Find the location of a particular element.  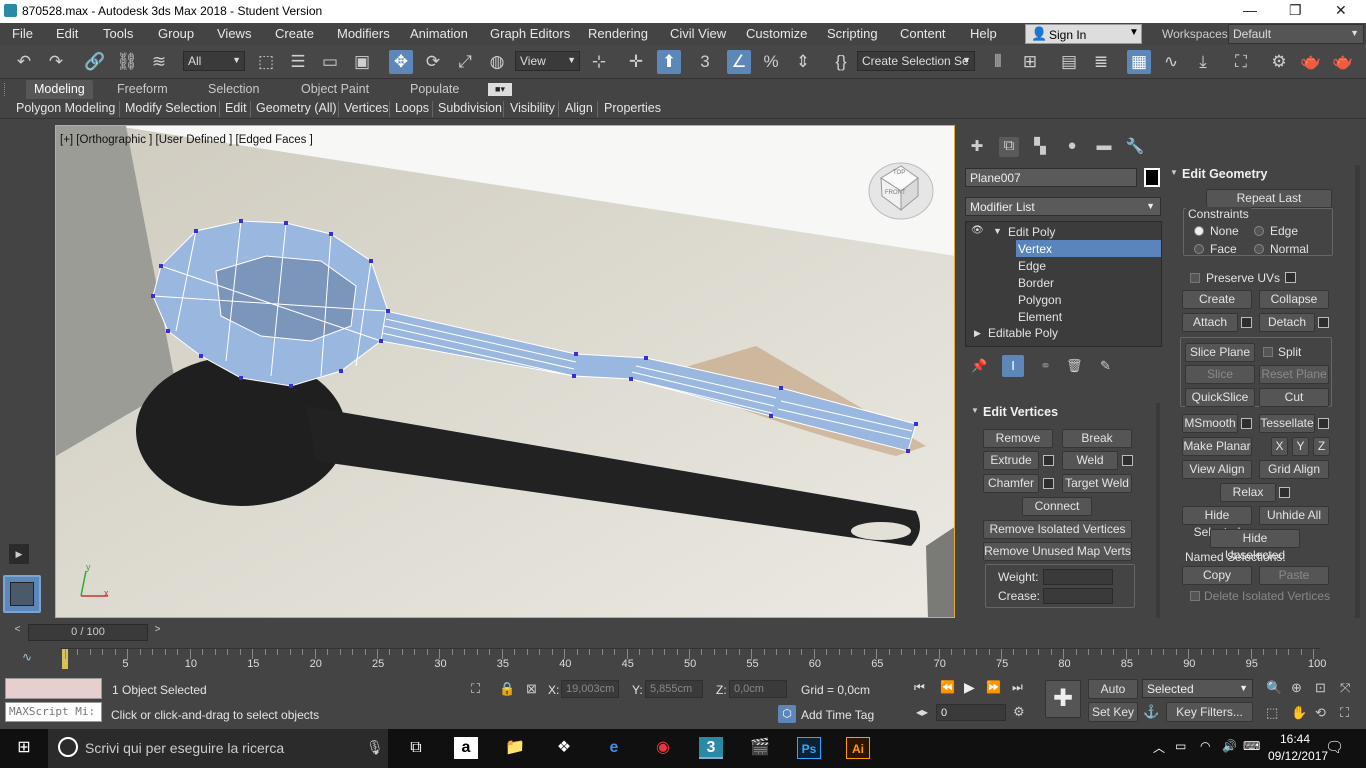

layer-explorer-icon: ≣ is located at coordinates (1101, 62).